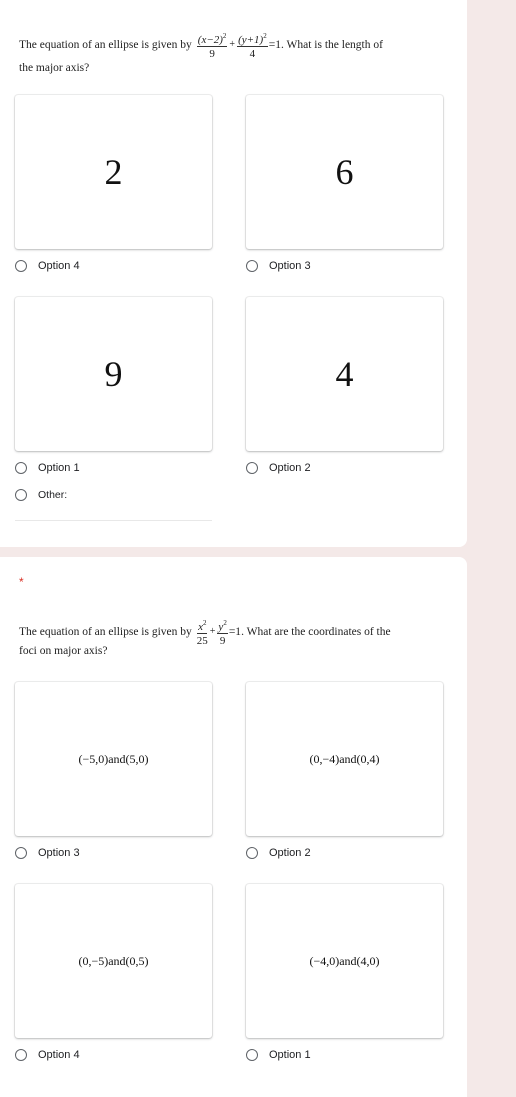  Describe the element at coordinates (105, 632) in the screenshot. I see `question-2-text-before: The equation of an ellipse is given by` at that location.